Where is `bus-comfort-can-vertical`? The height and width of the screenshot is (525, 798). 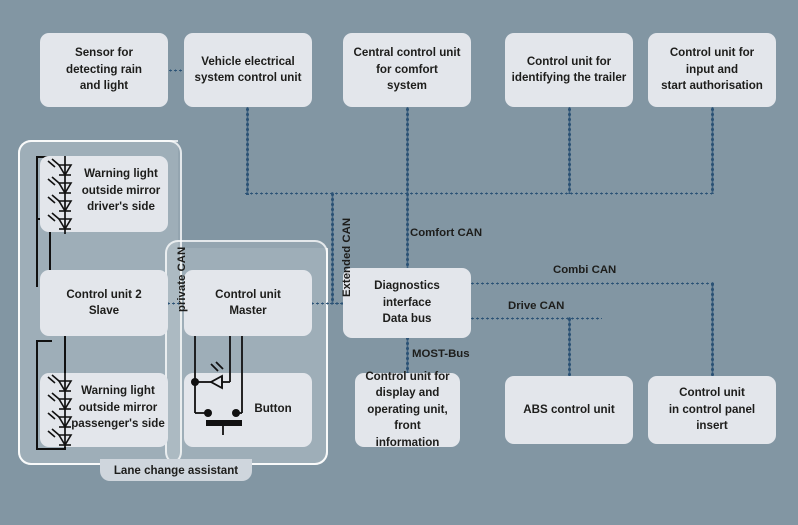
bus-comfort-can-vertical is located at coordinates (407, 231).